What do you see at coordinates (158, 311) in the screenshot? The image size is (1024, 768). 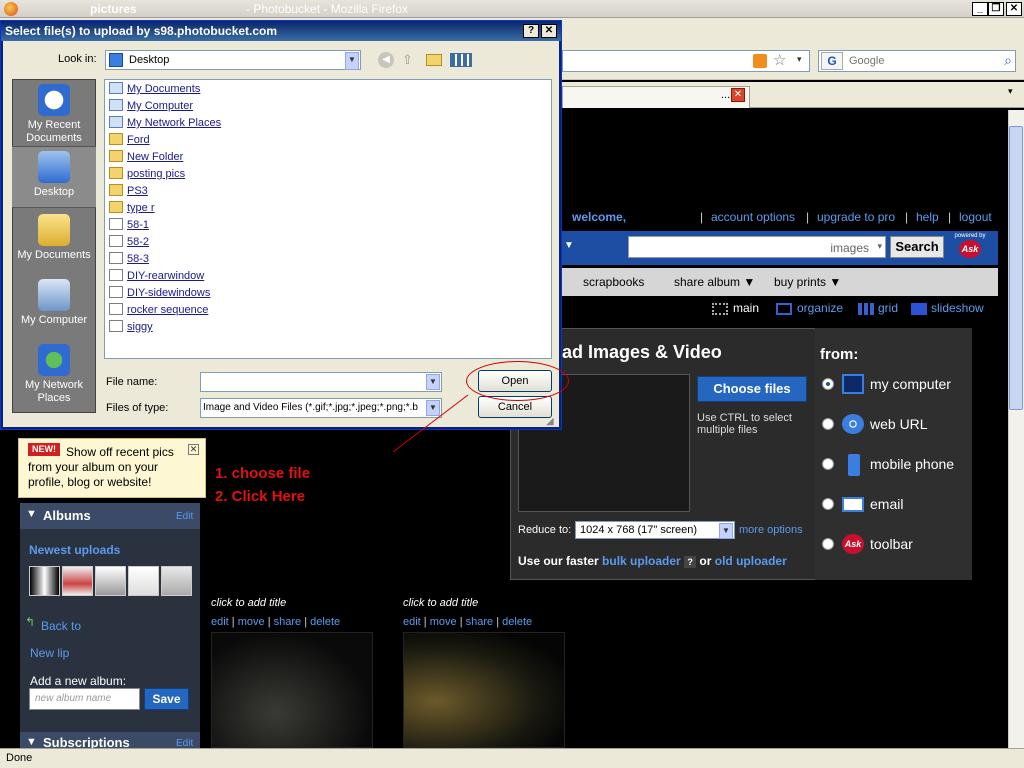 I see `file-list-item: rocker sequence` at bounding box center [158, 311].